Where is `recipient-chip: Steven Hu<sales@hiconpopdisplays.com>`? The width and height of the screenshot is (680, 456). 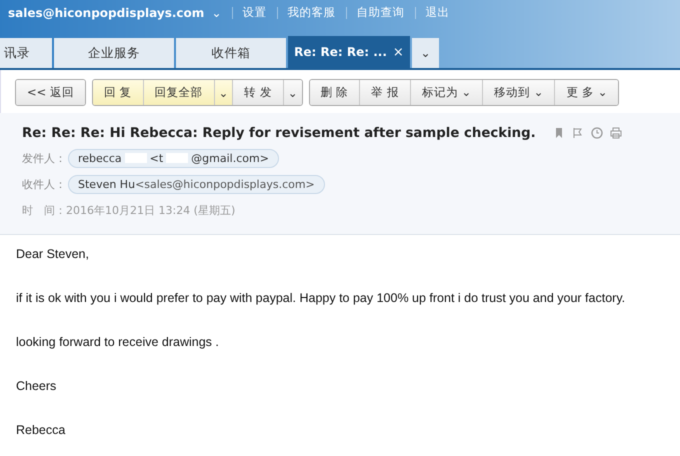
recipient-chip: Steven Hu<sales@hiconpopdisplays.com> is located at coordinates (196, 184).